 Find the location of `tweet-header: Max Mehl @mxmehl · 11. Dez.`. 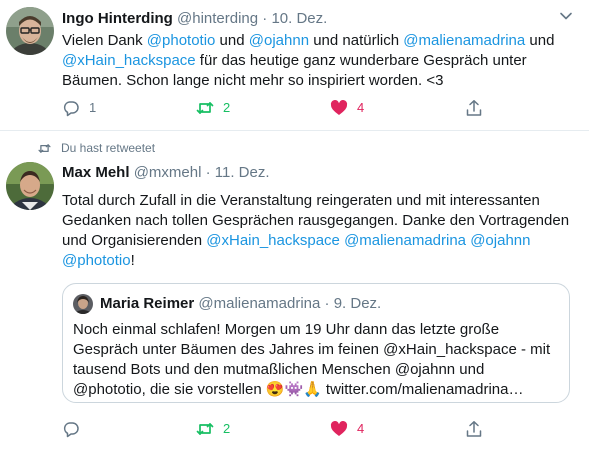

tweet-header: Max Mehl @mxmehl · 11. Dez. is located at coordinates (318, 173).